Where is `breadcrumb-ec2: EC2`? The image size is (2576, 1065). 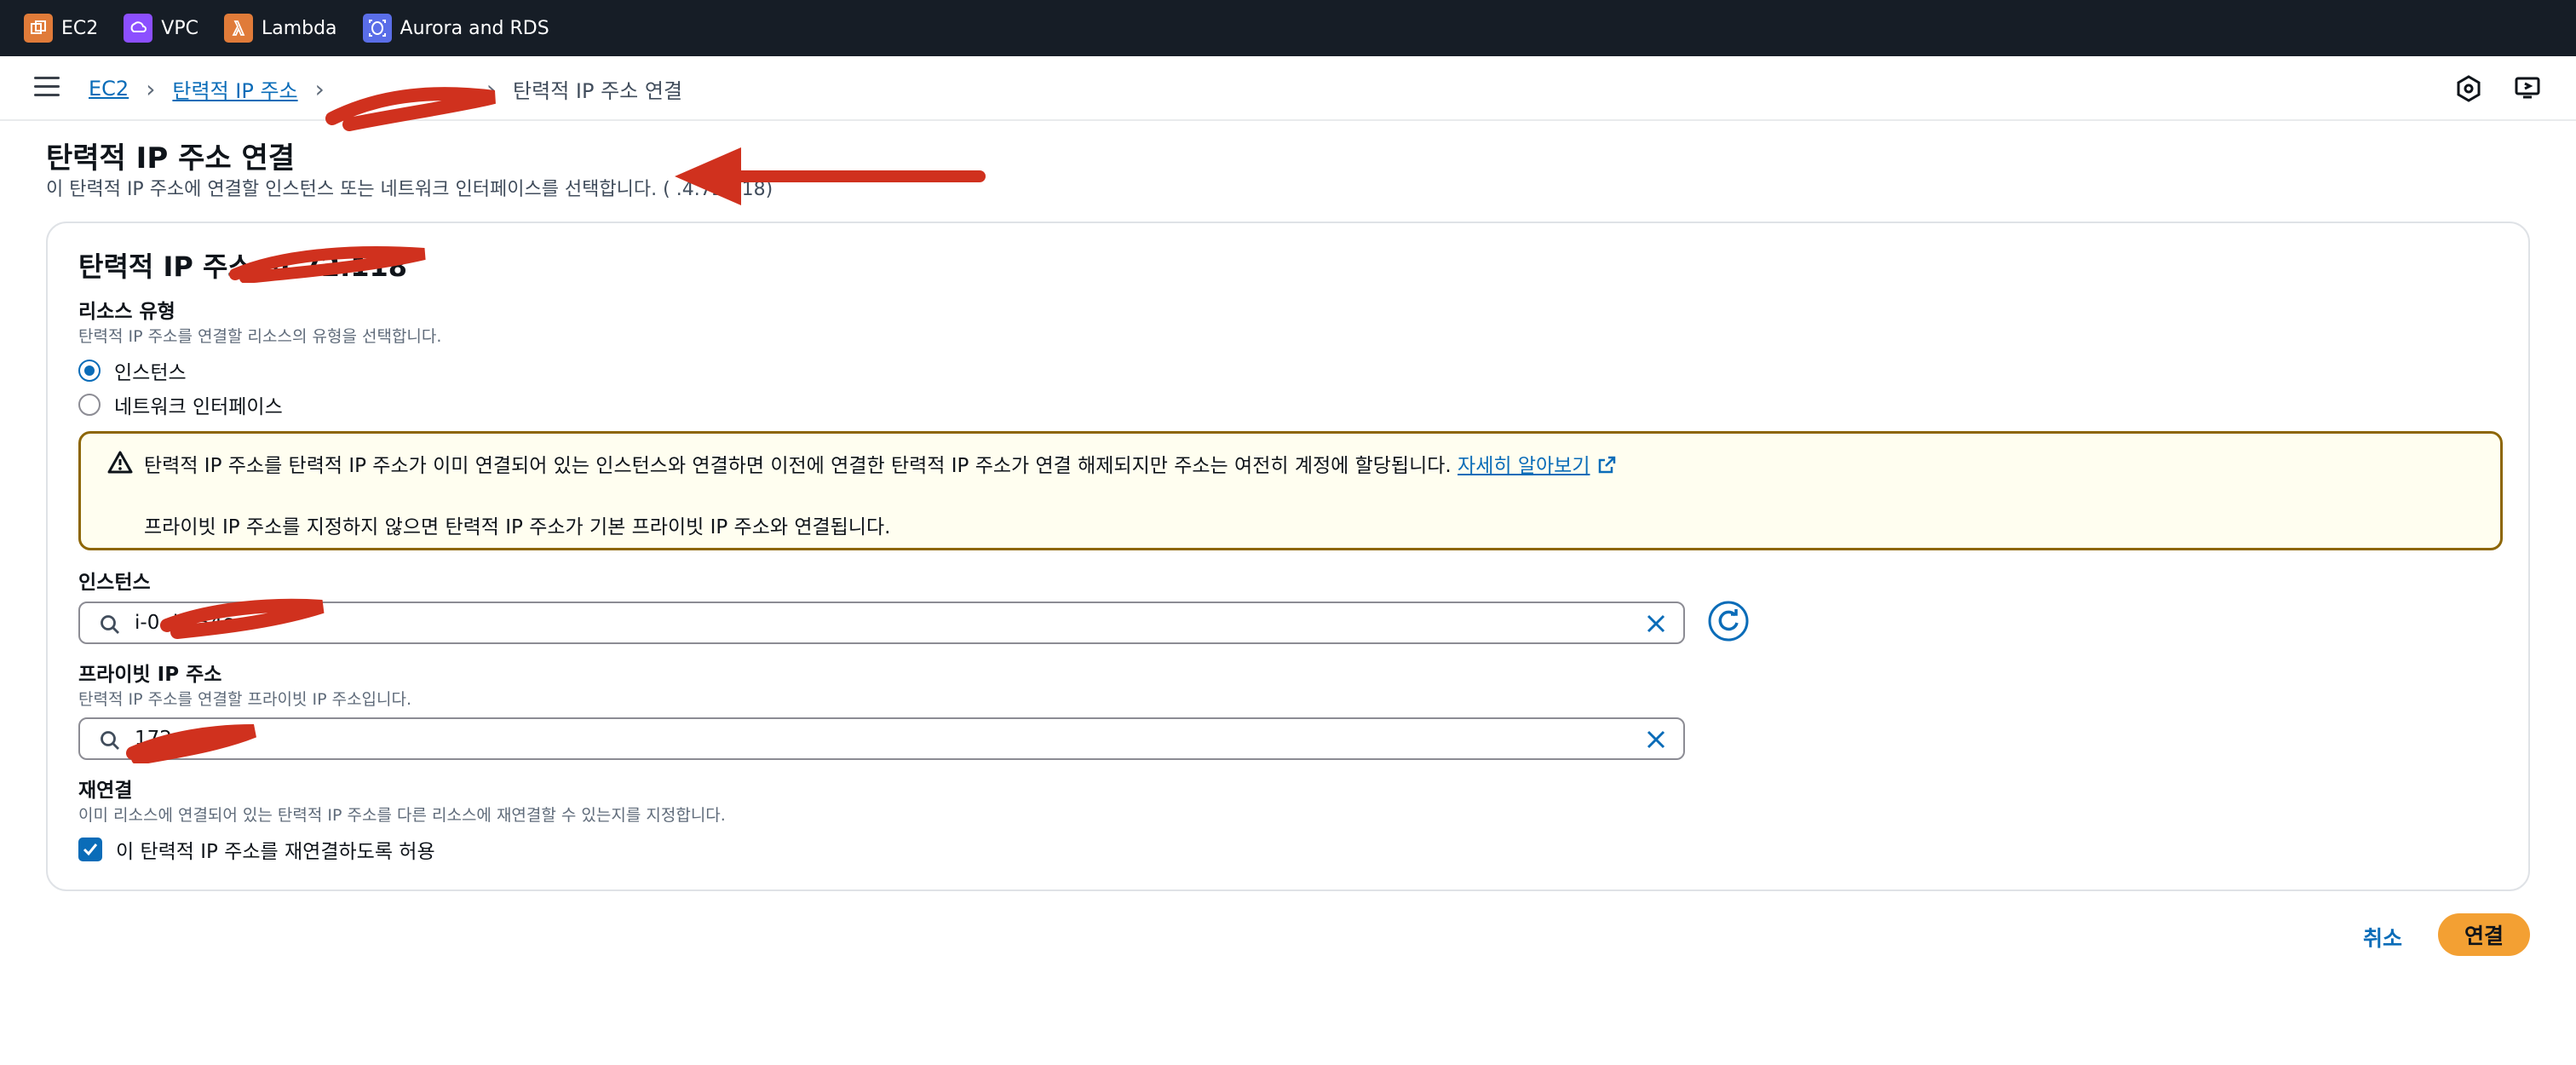 breadcrumb-ec2: EC2 is located at coordinates (109, 89).